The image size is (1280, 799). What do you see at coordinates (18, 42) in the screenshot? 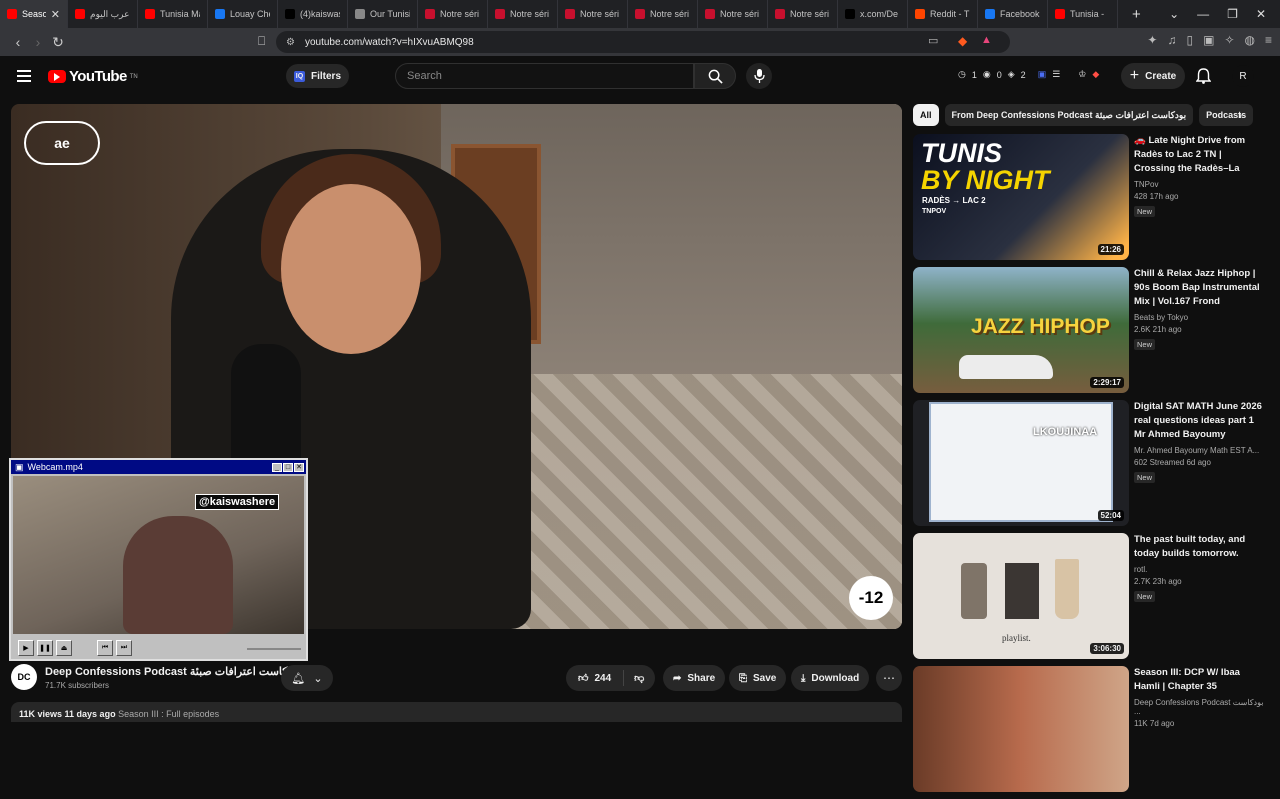
I see `back-icon: ‹` at bounding box center [18, 42].